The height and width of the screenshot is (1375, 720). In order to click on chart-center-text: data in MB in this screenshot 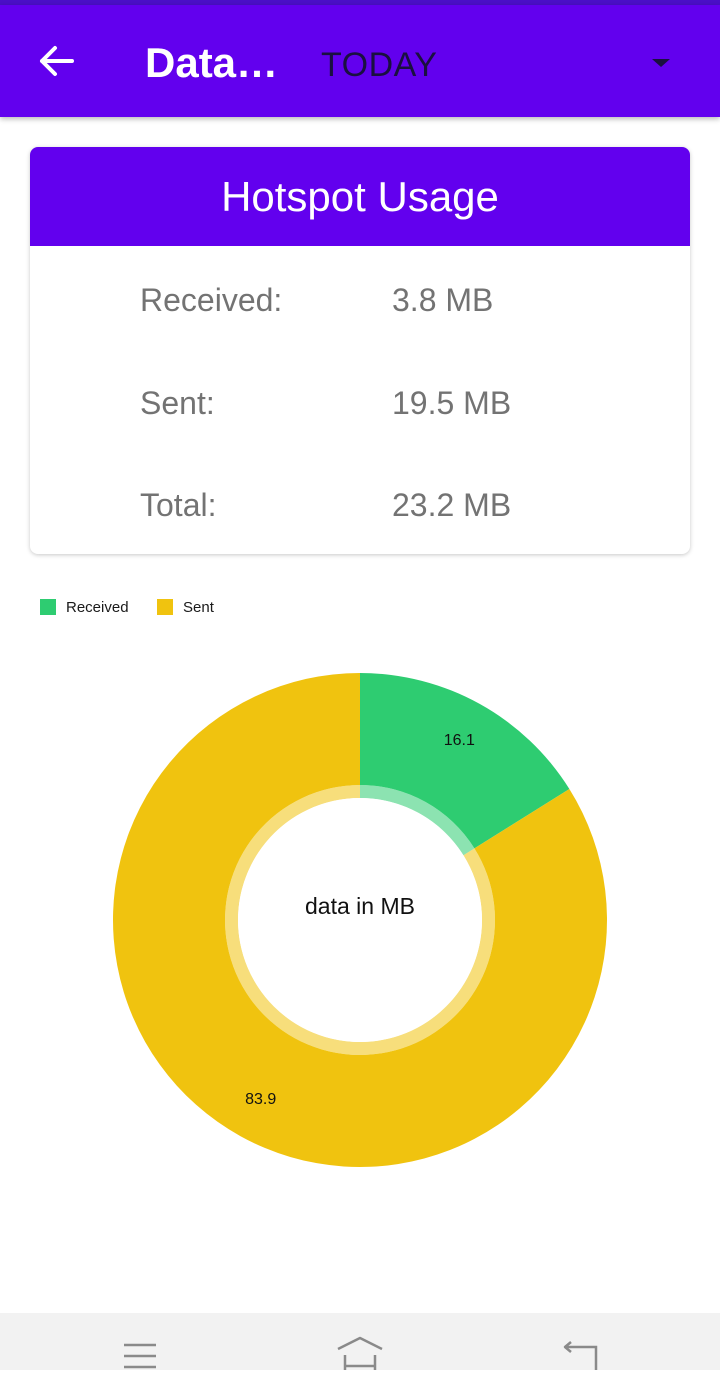, I will do `click(360, 906)`.